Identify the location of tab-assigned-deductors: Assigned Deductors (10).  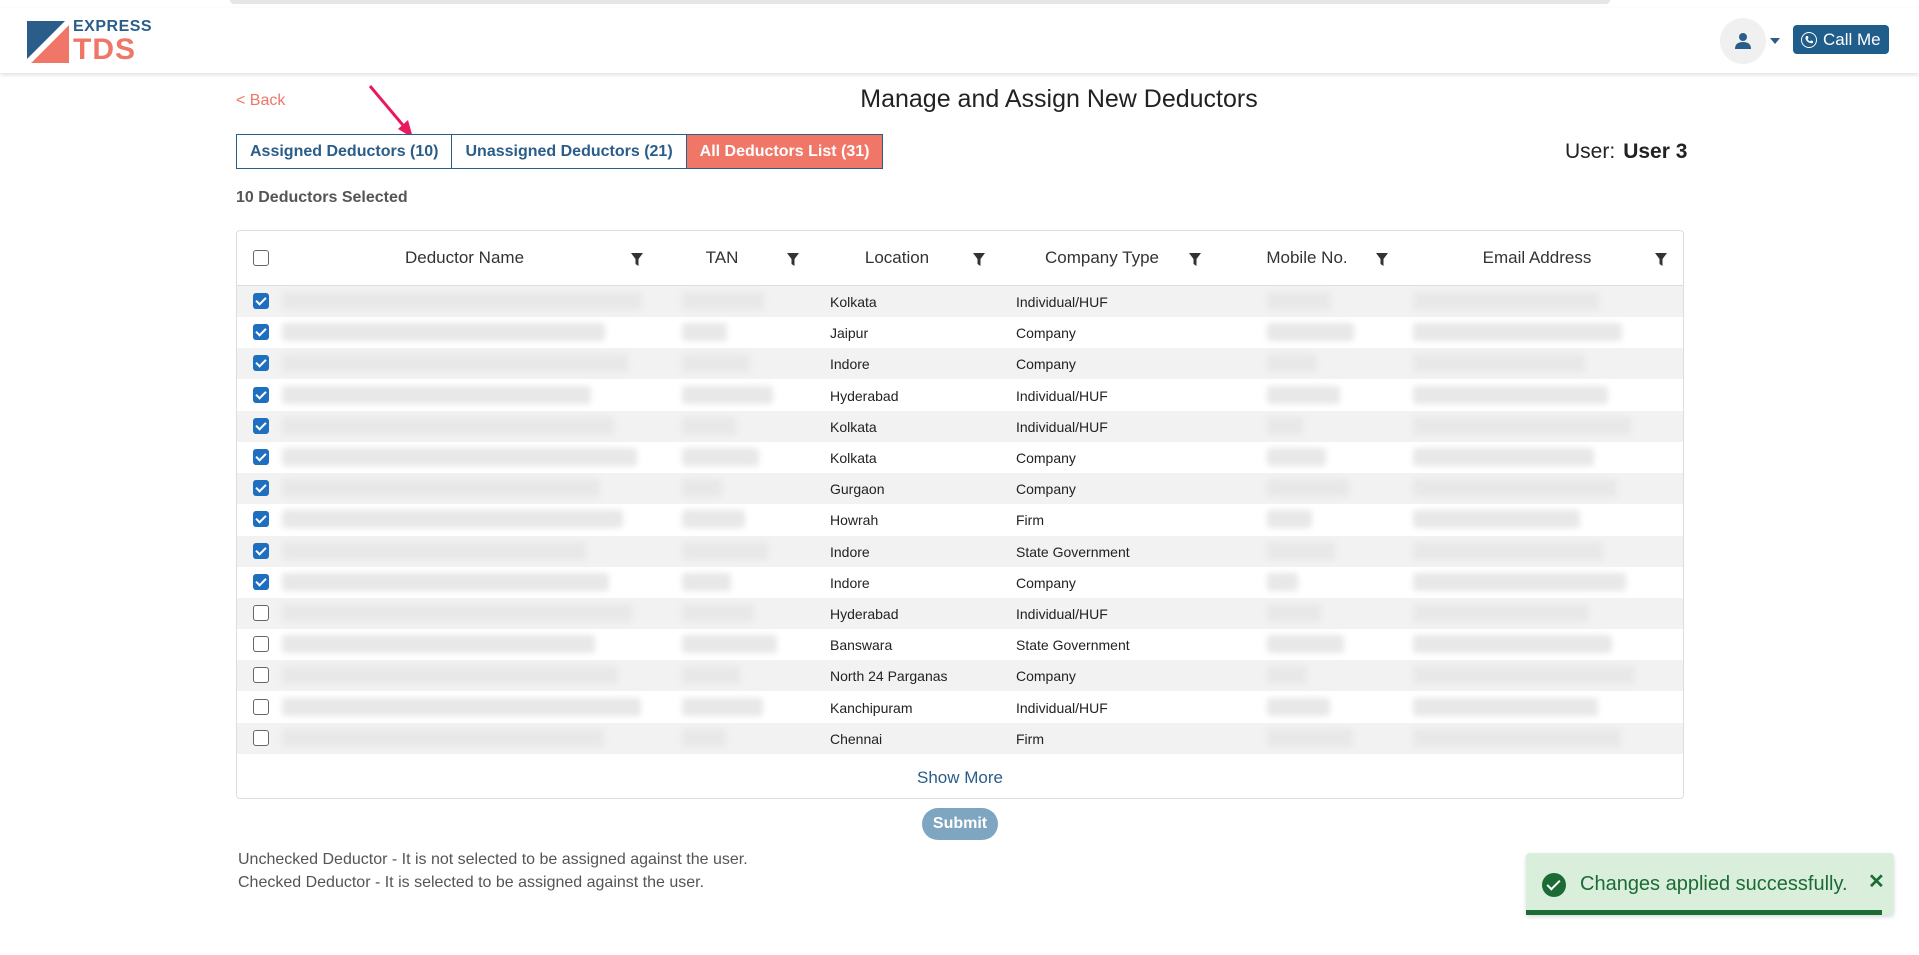
(344, 151).